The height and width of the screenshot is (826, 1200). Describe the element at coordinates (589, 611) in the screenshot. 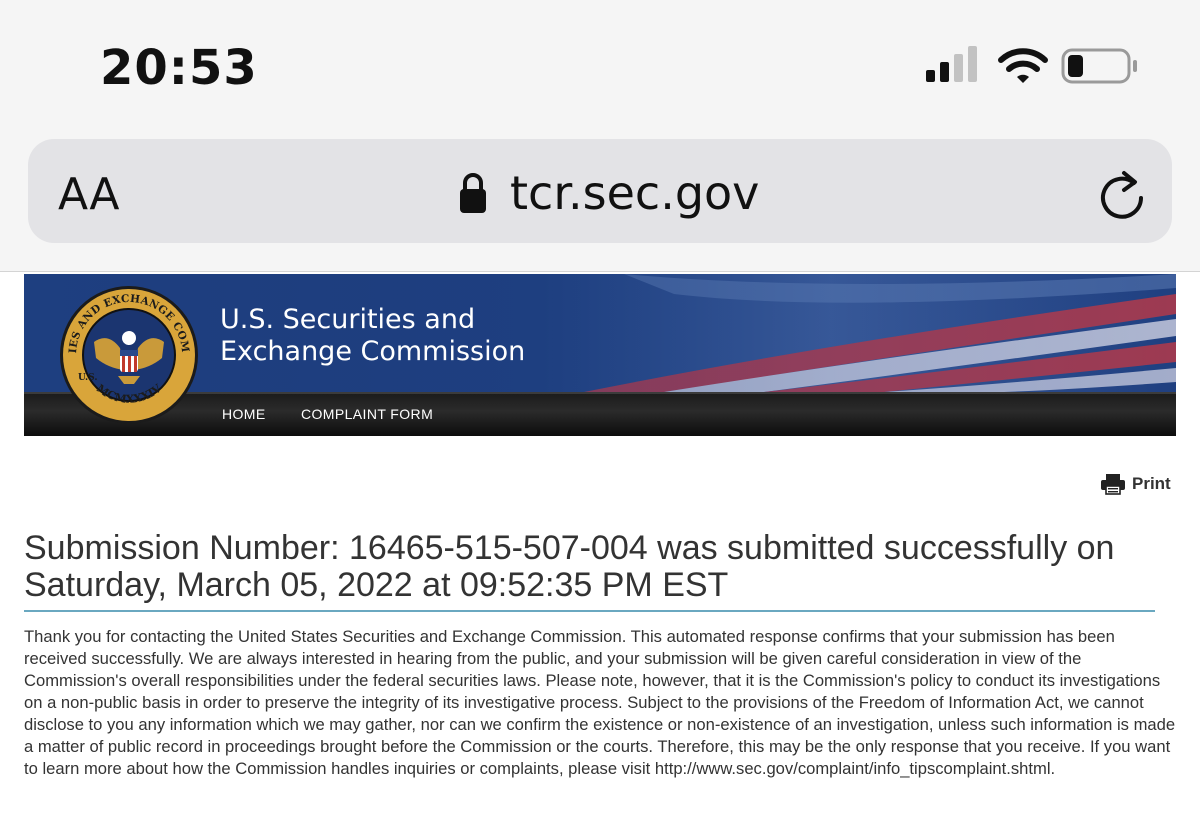

I see `heading-divider` at that location.